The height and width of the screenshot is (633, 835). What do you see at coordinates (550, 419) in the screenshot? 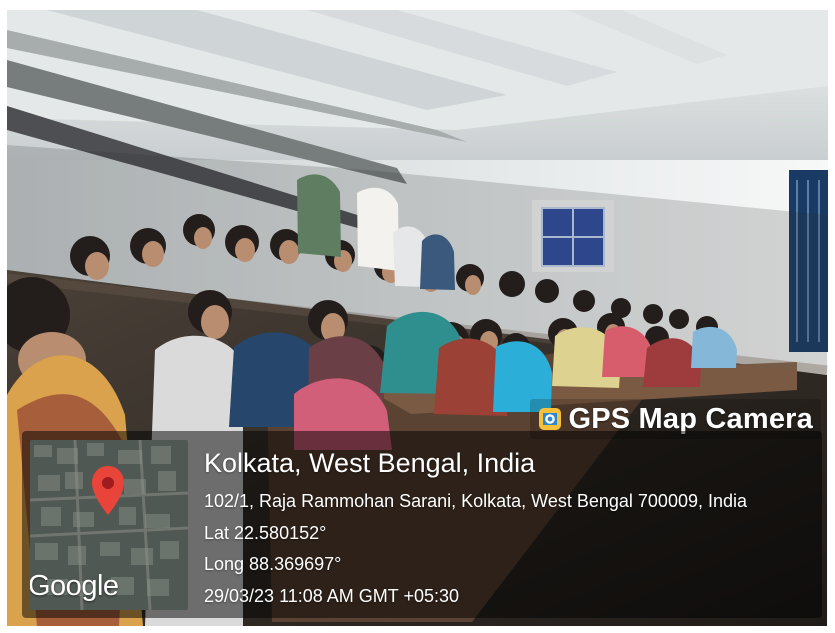
I see `gps-map-camera-icon` at bounding box center [550, 419].